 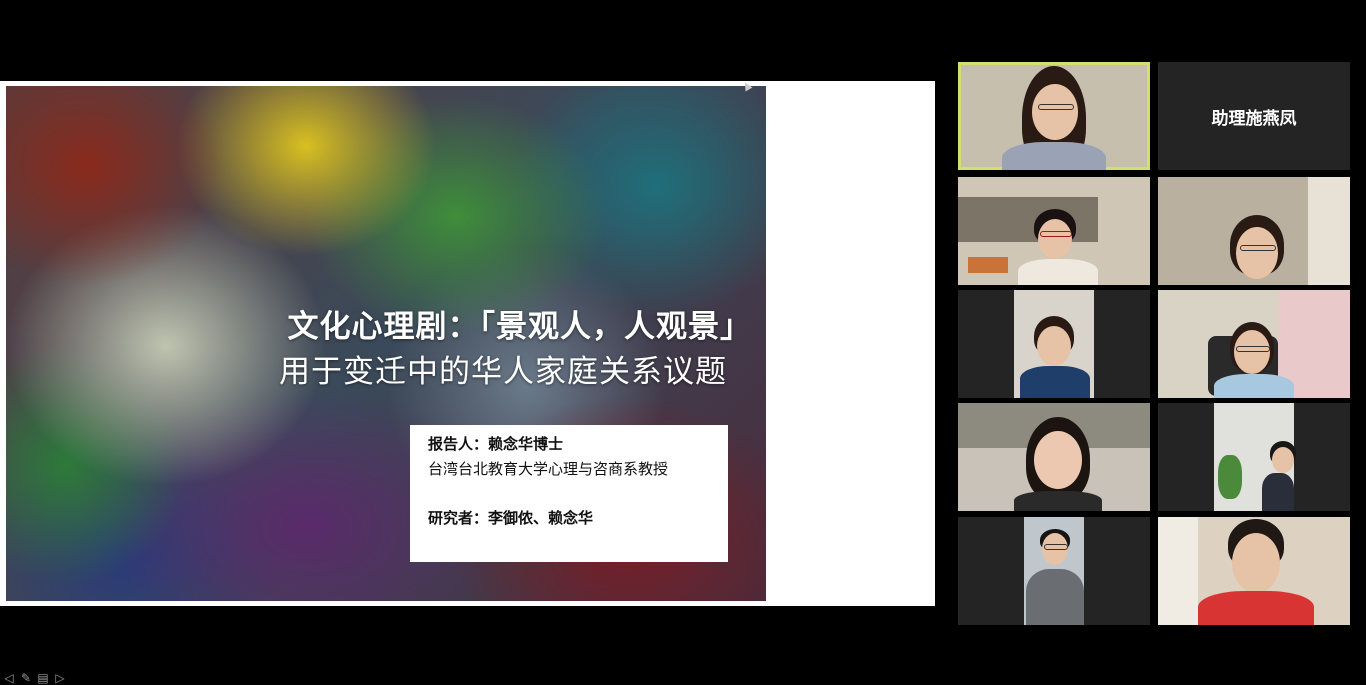 What do you see at coordinates (34, 678) in the screenshot?
I see `slide-toolbar: ◁ ✎ ▤ ▷` at bounding box center [34, 678].